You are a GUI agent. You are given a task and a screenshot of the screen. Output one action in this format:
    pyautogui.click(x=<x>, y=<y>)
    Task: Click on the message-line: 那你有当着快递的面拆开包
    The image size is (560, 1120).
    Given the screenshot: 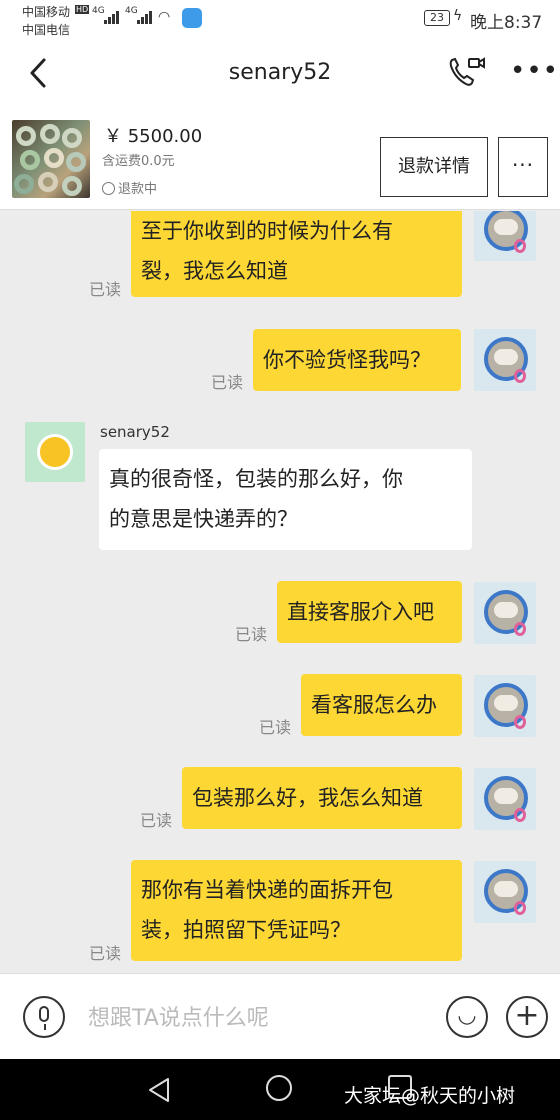 What is the action you would take?
    pyautogui.click(x=267, y=890)
    